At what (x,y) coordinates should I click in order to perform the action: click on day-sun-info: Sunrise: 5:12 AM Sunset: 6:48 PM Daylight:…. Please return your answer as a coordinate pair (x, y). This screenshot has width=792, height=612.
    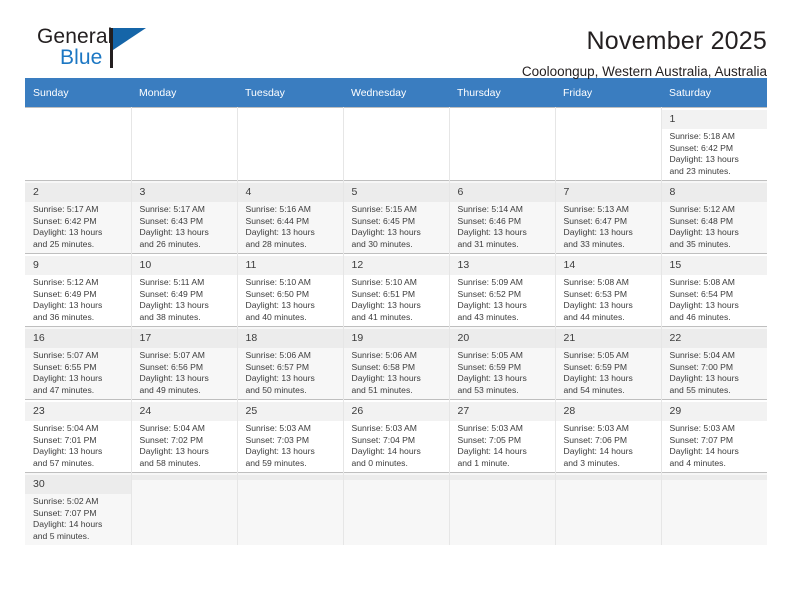
    Looking at the image, I should click on (715, 226).